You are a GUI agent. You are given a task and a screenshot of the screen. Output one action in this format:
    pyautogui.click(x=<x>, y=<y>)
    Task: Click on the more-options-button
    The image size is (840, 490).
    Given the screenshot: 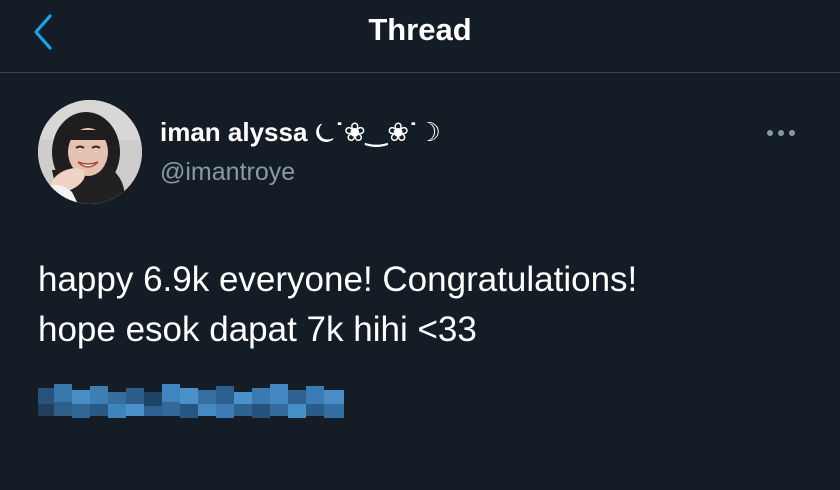 What is the action you would take?
    pyautogui.click(x=782, y=133)
    